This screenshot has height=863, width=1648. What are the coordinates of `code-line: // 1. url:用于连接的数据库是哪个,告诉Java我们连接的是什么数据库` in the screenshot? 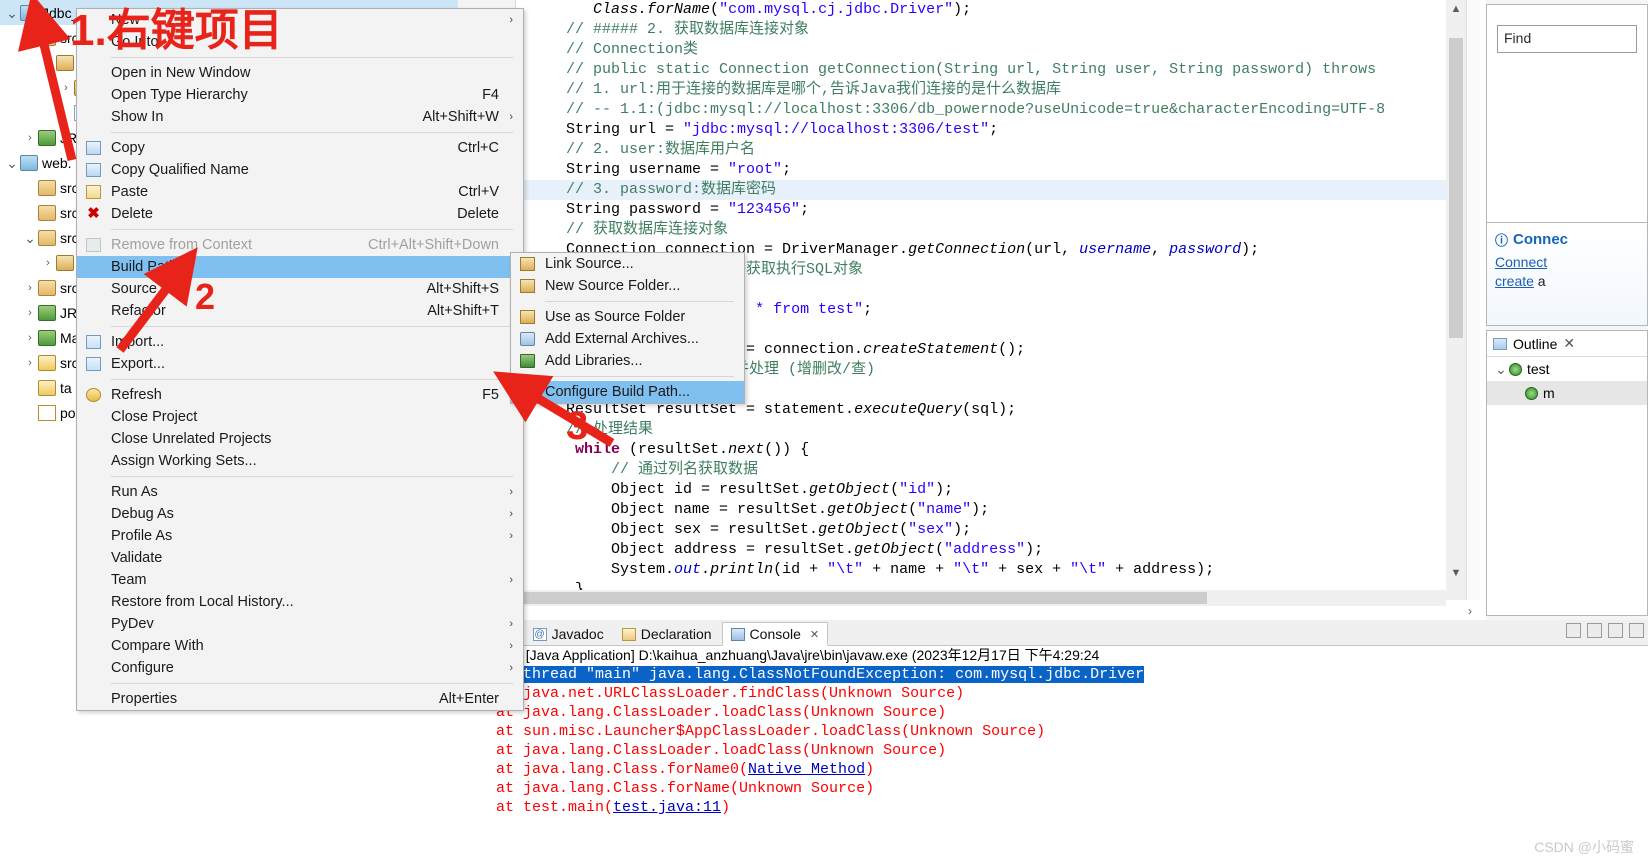 It's located at (981, 90).